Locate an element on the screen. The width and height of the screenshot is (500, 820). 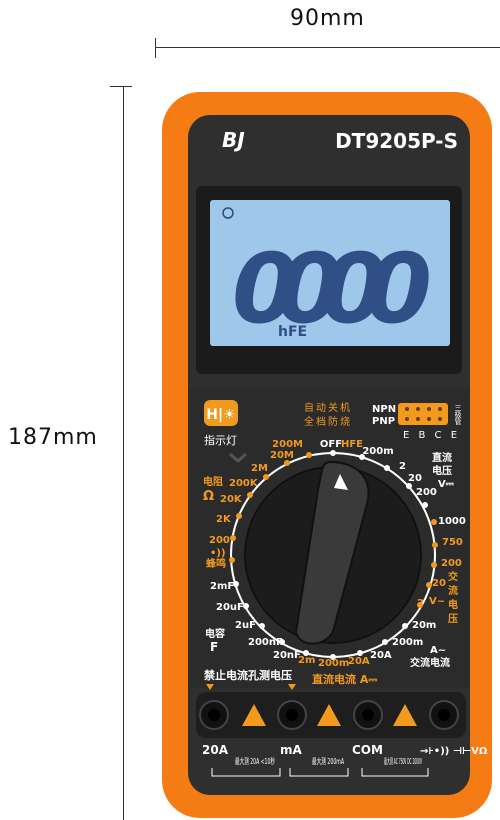
aca-200m: 200m is located at coordinates (407, 642).